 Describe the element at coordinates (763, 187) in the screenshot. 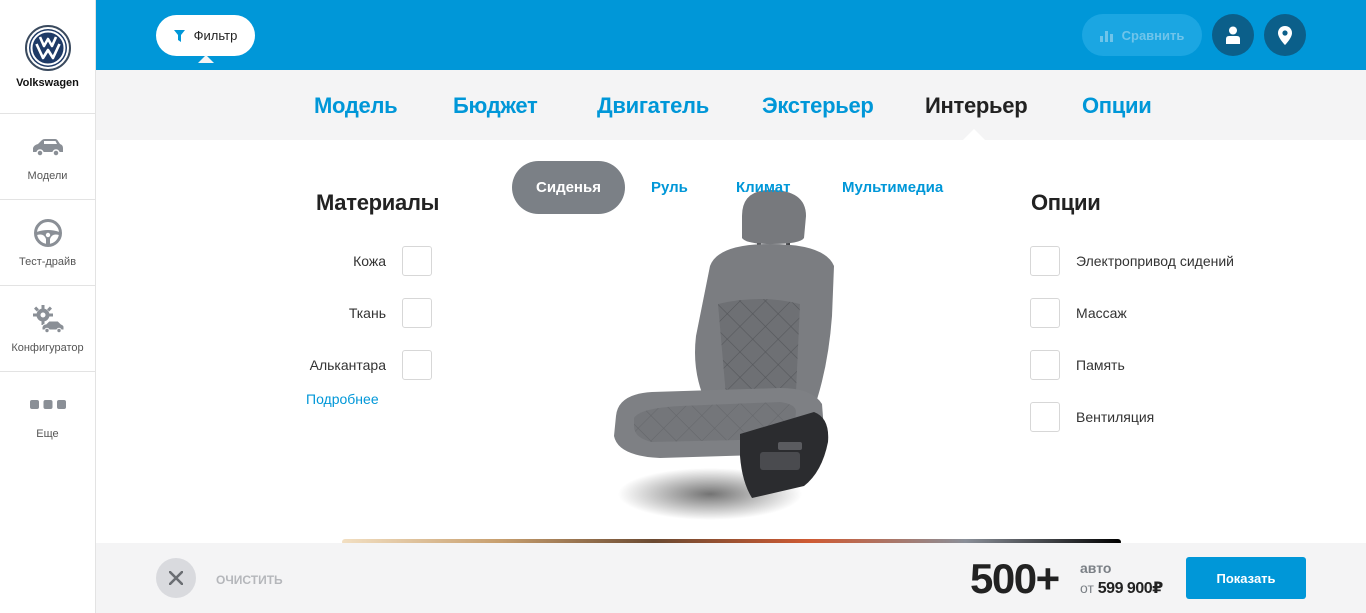

I see `subtab-climate: Климат` at that location.